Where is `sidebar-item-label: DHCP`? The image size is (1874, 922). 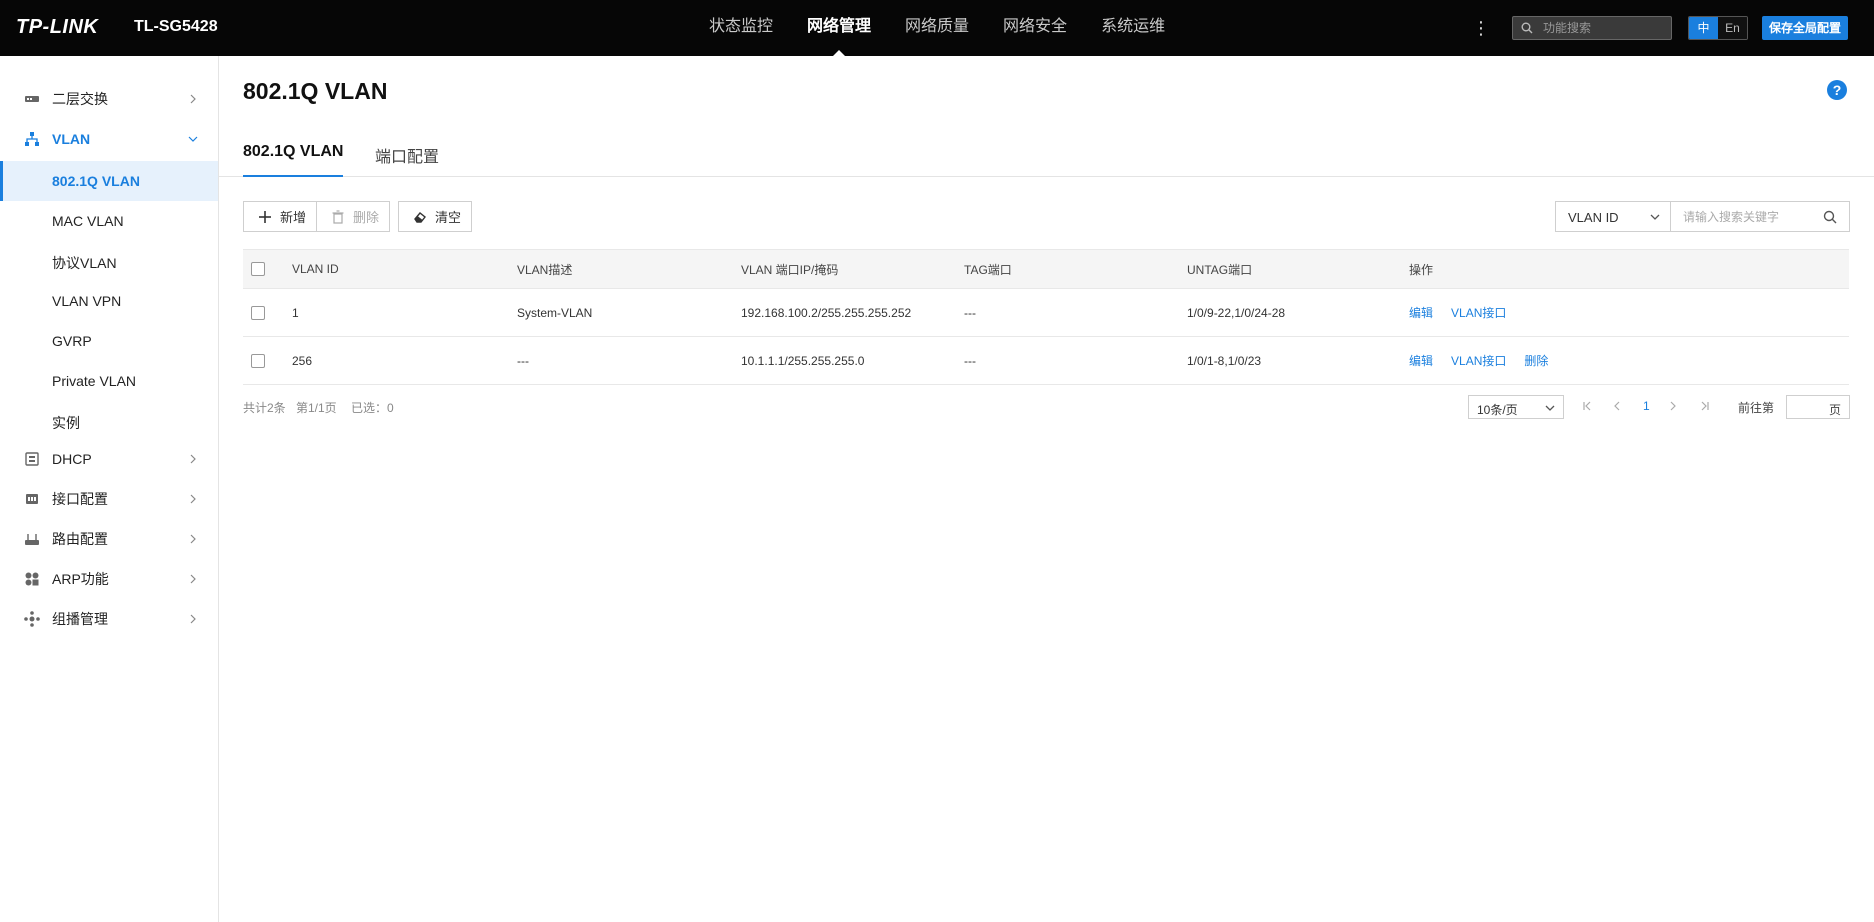
sidebar-item-label: DHCP is located at coordinates (72, 459).